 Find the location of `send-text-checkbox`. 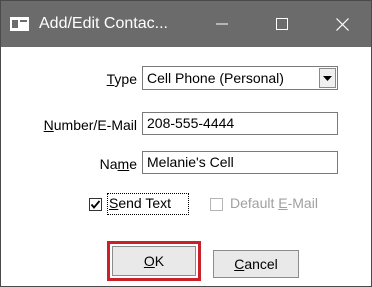

send-text-checkbox is located at coordinates (95, 204).